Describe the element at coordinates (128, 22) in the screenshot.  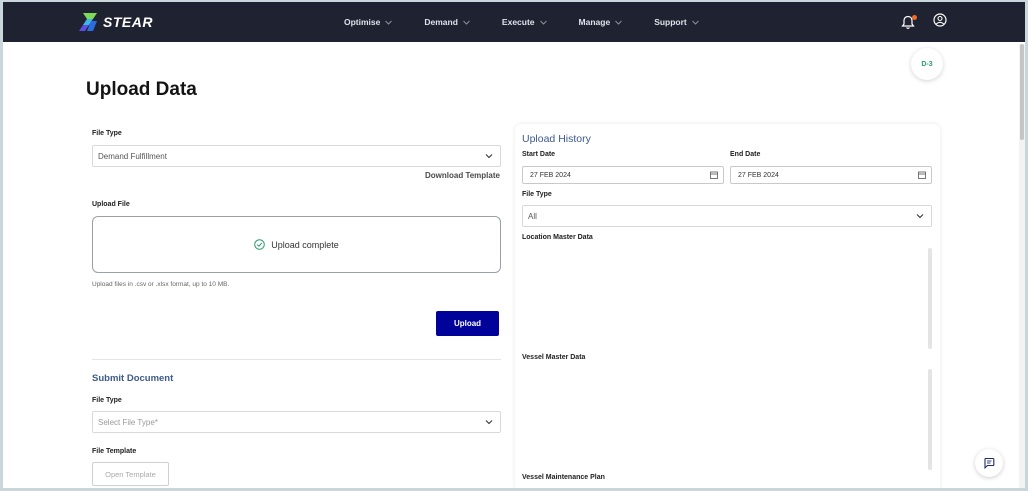
I see `brand-name: STEAR` at that location.